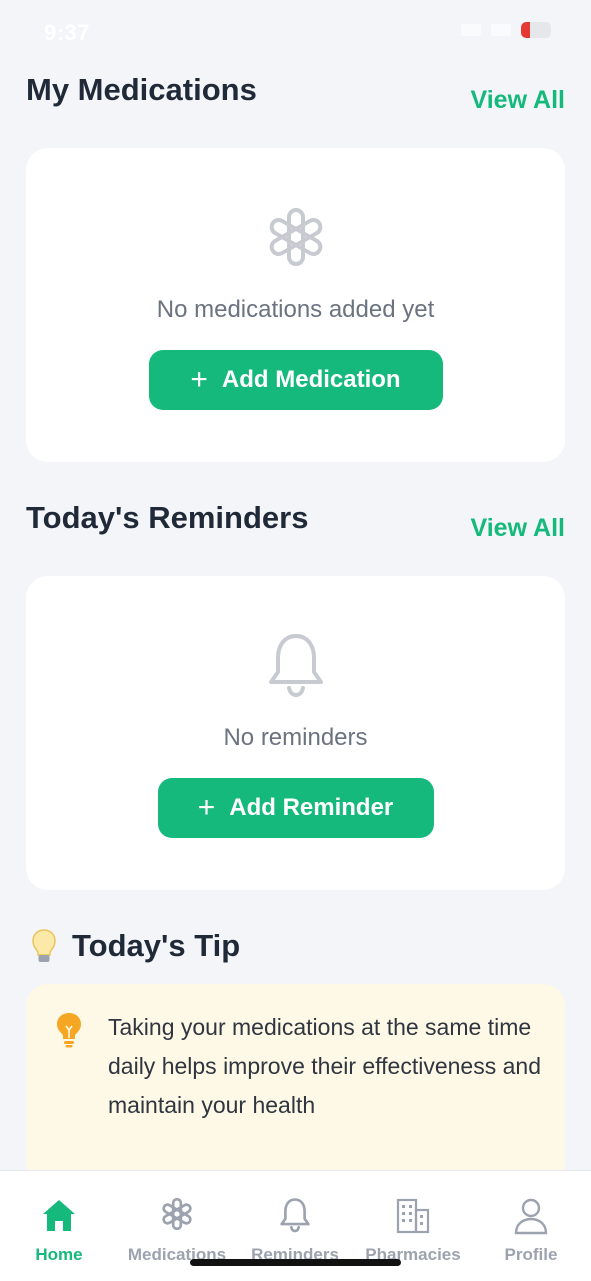 The width and height of the screenshot is (591, 1281). What do you see at coordinates (295, 737) in the screenshot?
I see `reminders-empty-text: No reminders` at bounding box center [295, 737].